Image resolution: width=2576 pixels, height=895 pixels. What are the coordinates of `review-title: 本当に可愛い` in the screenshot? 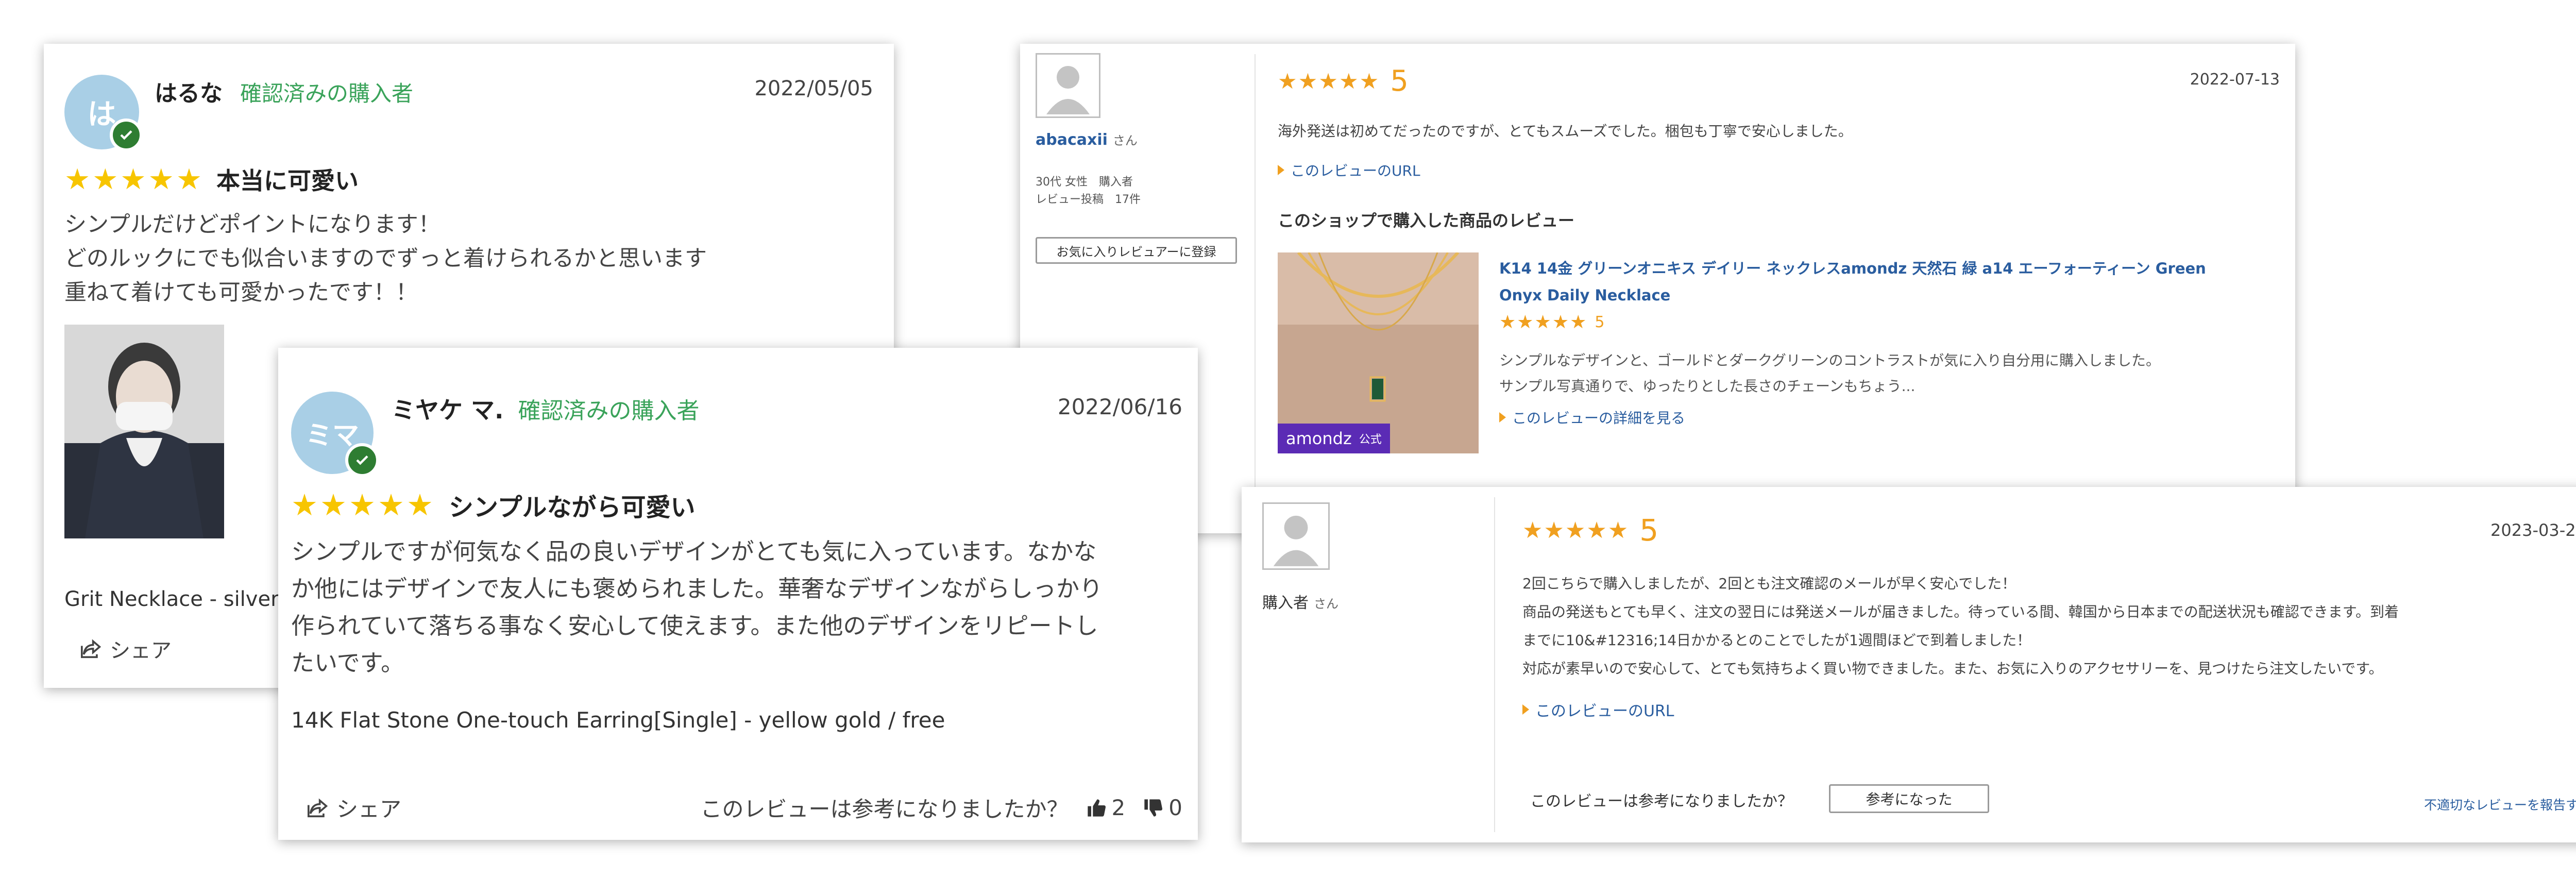 It's located at (287, 181).